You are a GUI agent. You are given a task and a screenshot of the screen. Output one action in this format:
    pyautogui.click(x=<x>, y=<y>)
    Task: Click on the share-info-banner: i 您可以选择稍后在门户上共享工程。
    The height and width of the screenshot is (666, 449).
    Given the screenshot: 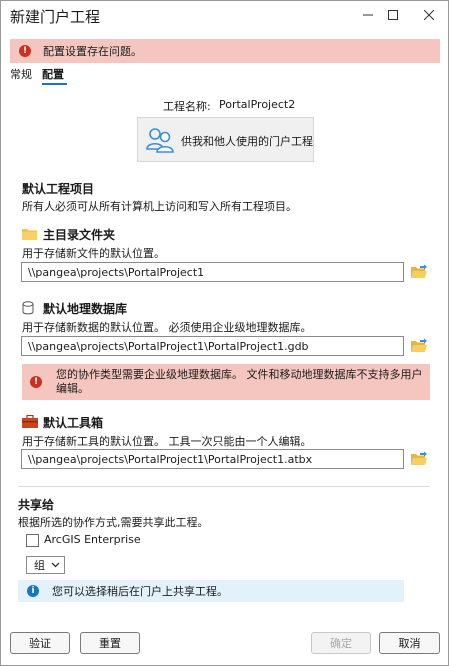 What is the action you would take?
    pyautogui.click(x=211, y=591)
    